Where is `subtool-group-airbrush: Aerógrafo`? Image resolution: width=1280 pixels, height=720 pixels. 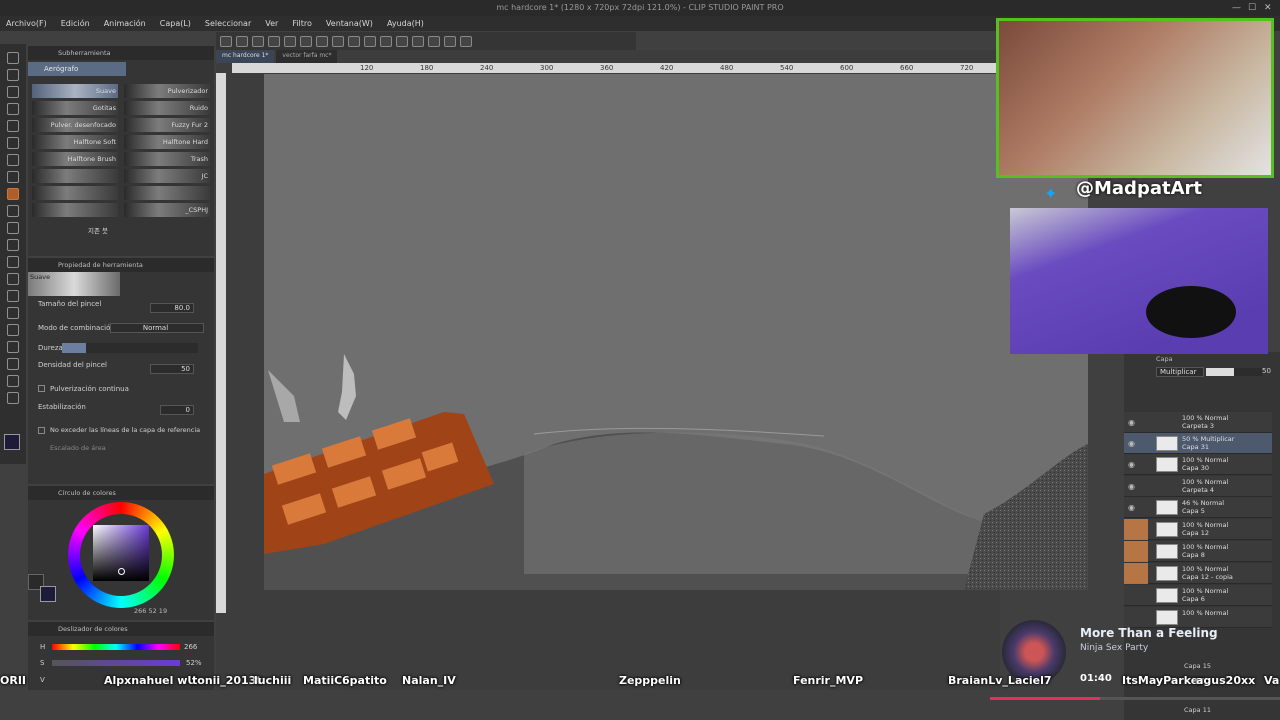 subtool-group-airbrush: Aerógrafo is located at coordinates (77, 69).